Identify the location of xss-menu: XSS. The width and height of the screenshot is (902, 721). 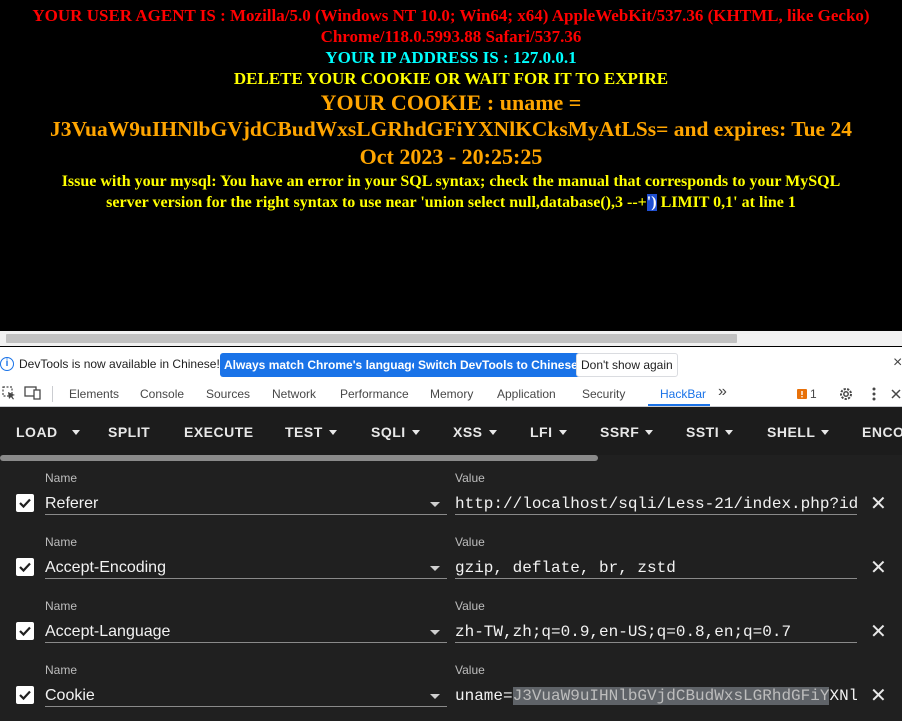
(475, 432).